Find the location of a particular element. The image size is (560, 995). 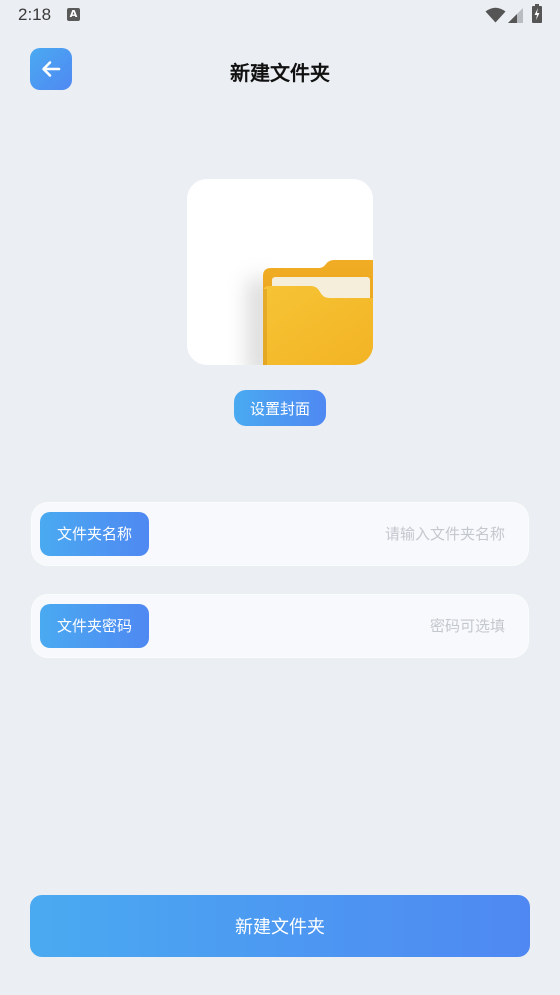

notification-glyph: A is located at coordinates (73, 14).